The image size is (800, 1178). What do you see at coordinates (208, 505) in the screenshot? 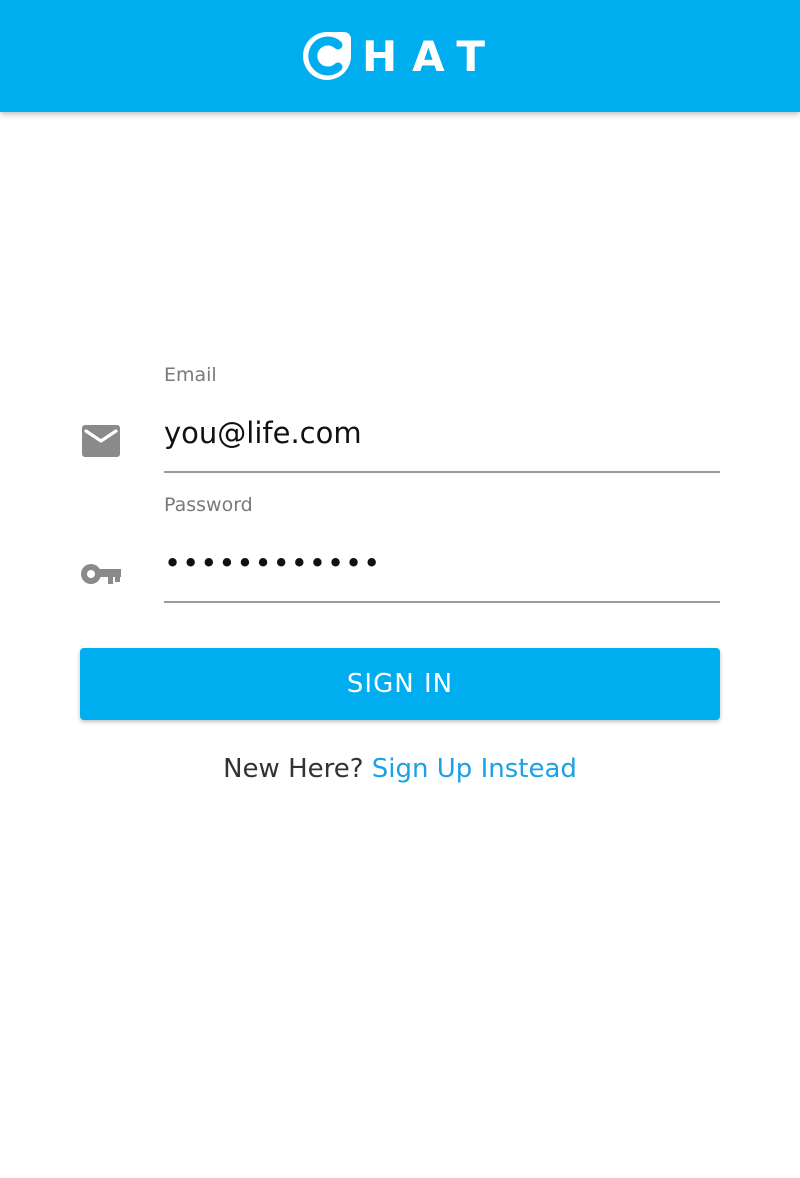
I see `password-label: Password` at bounding box center [208, 505].